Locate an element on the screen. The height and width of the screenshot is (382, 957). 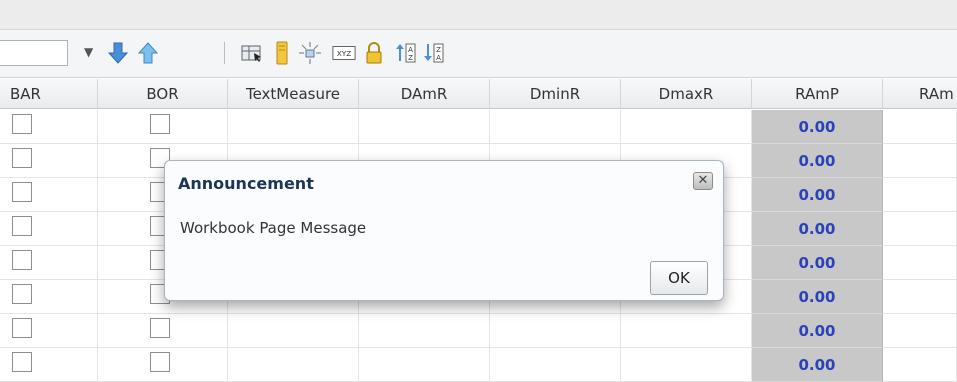
column-header-dmaxr: DmaxR is located at coordinates (686, 94).